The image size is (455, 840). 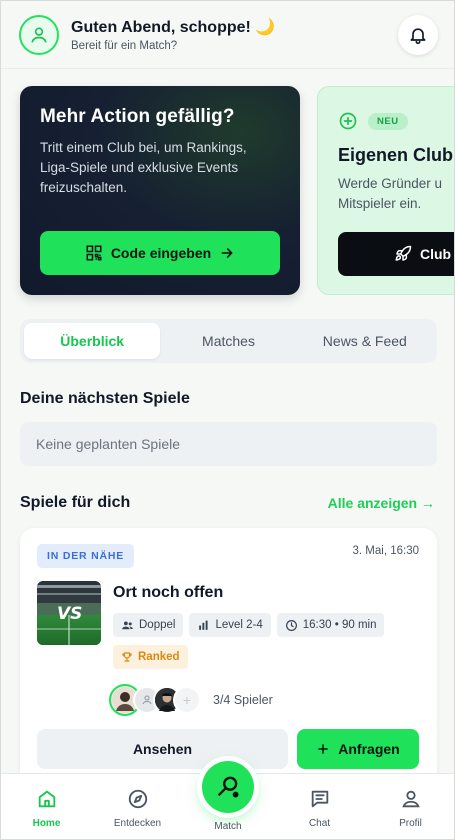 I want to click on nav-home-label: Home, so click(x=46, y=823).